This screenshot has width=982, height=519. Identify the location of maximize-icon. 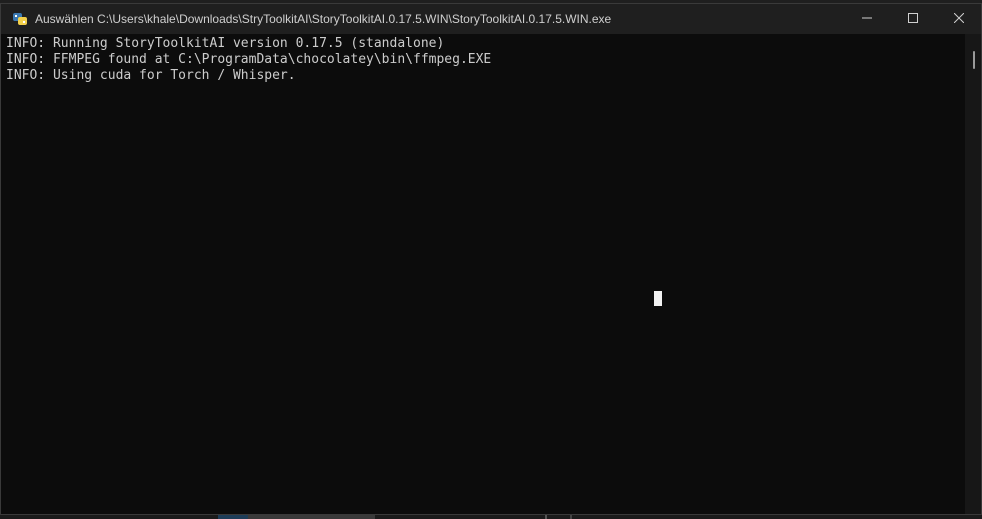
(913, 19).